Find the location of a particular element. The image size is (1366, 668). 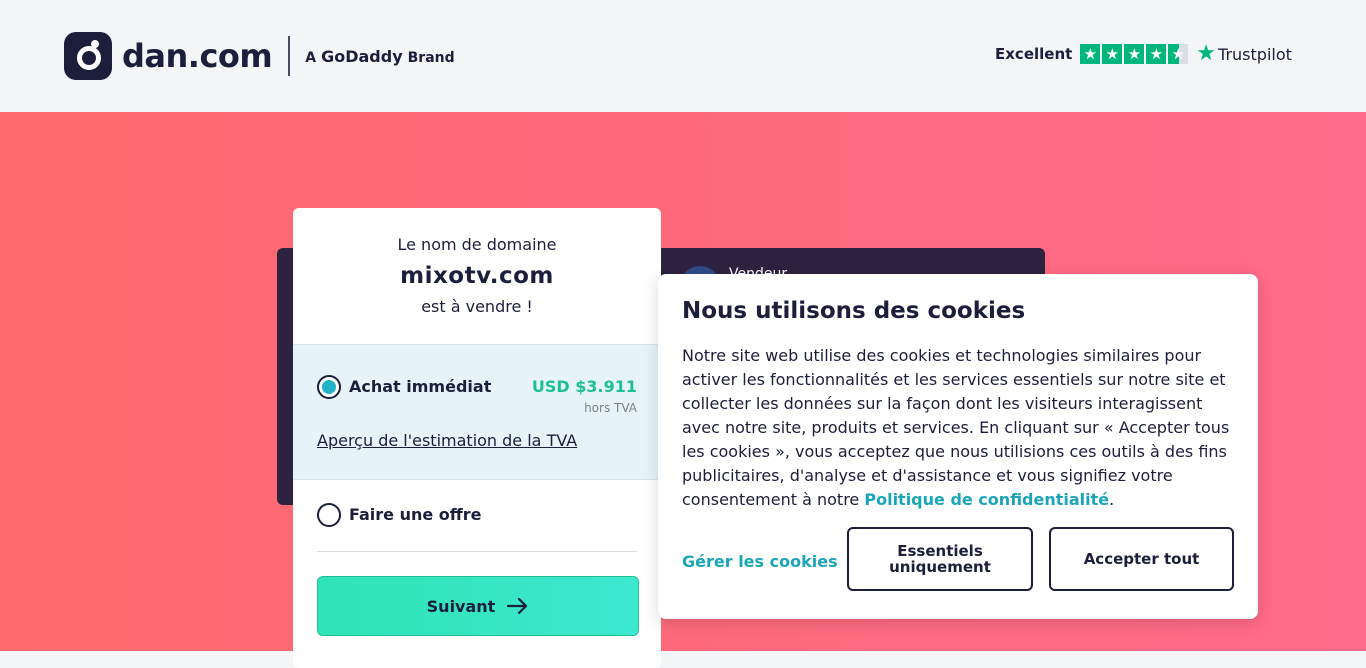

buy-now-label: Achat immédiat is located at coordinates (420, 386).